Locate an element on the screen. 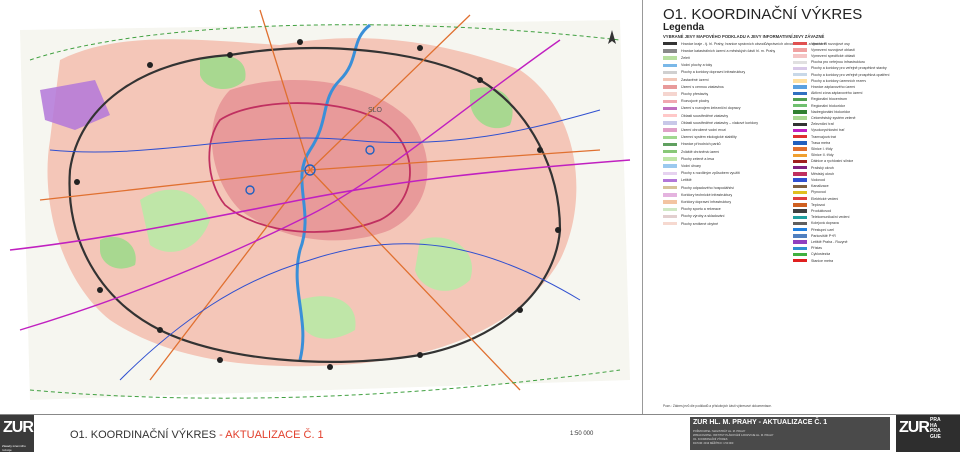 This screenshot has width=960, height=452. zur-mark-right: ZUR is located at coordinates (914, 427).